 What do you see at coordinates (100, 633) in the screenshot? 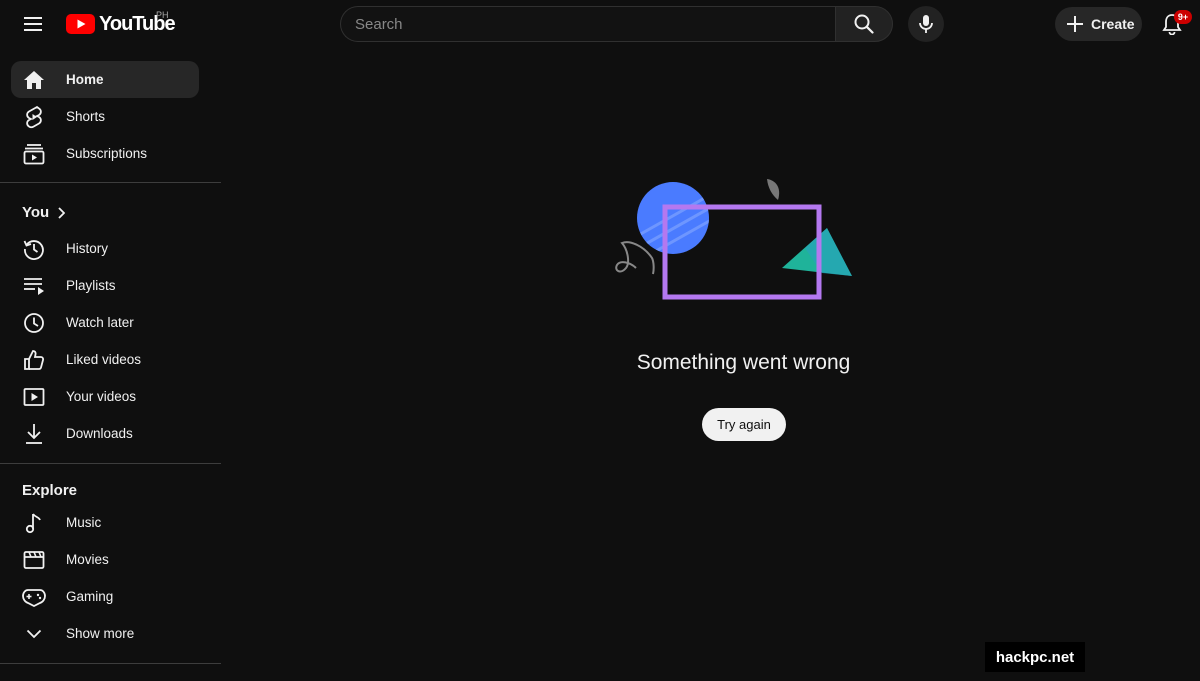
I see `sidebar-item-label: Show more` at bounding box center [100, 633].